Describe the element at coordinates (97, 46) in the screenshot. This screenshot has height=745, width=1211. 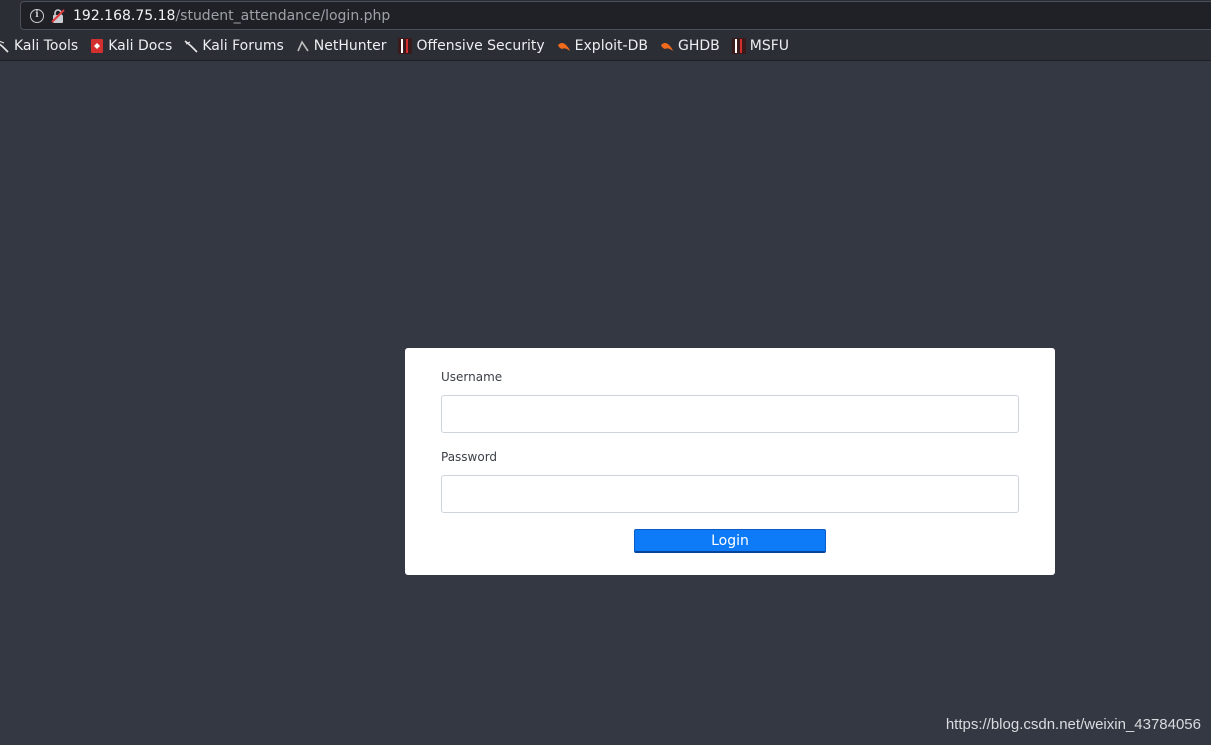
I see `kali-docs-icon` at that location.